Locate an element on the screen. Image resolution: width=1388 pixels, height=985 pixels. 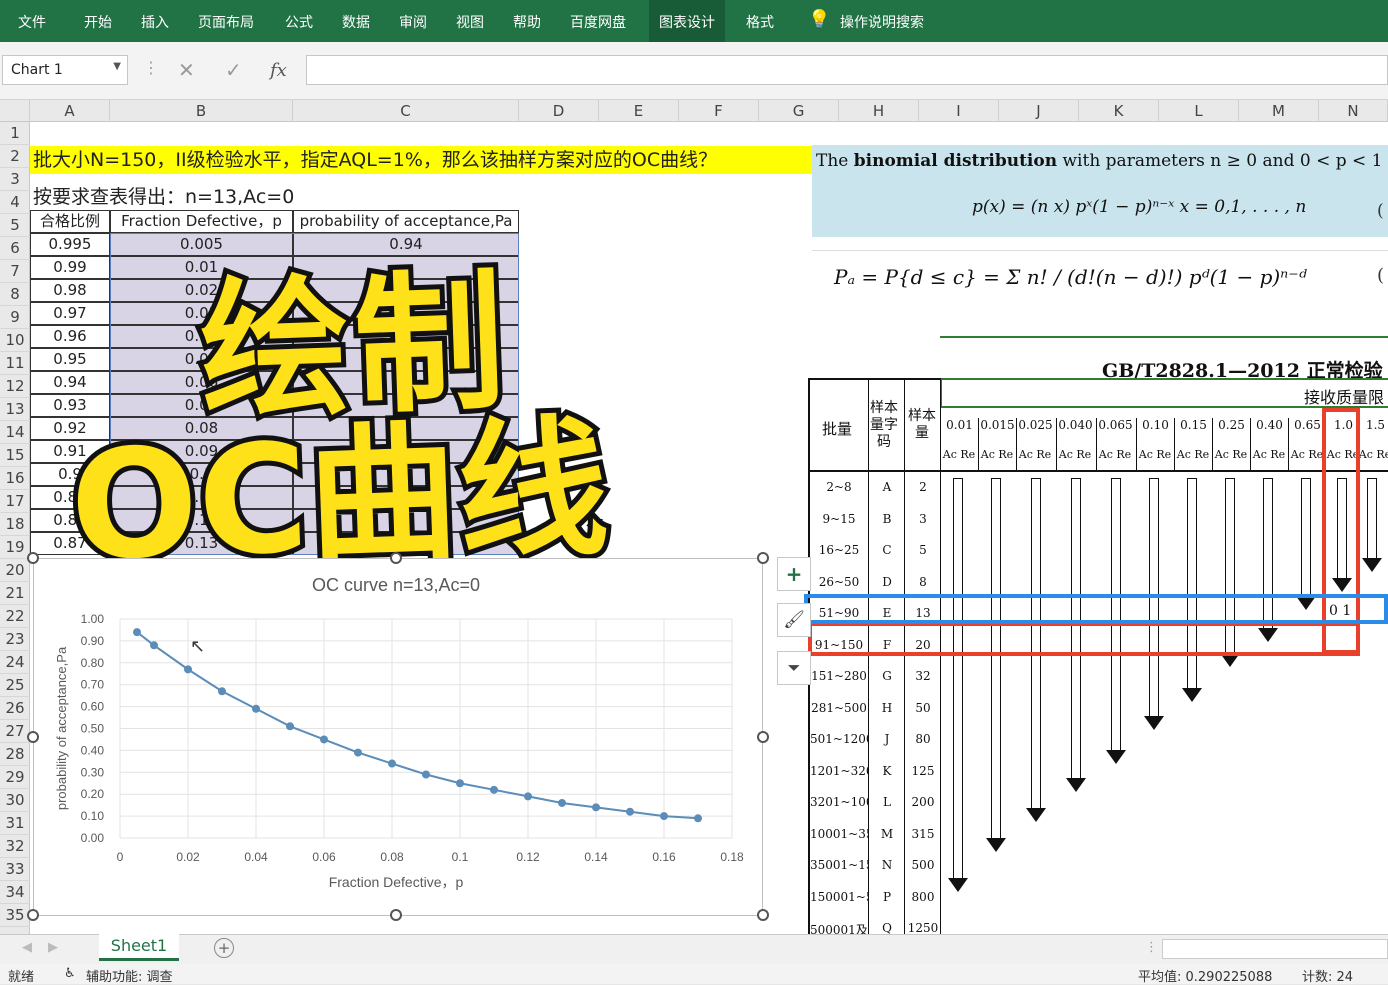
row-header: 9 is located at coordinates (15, 317).